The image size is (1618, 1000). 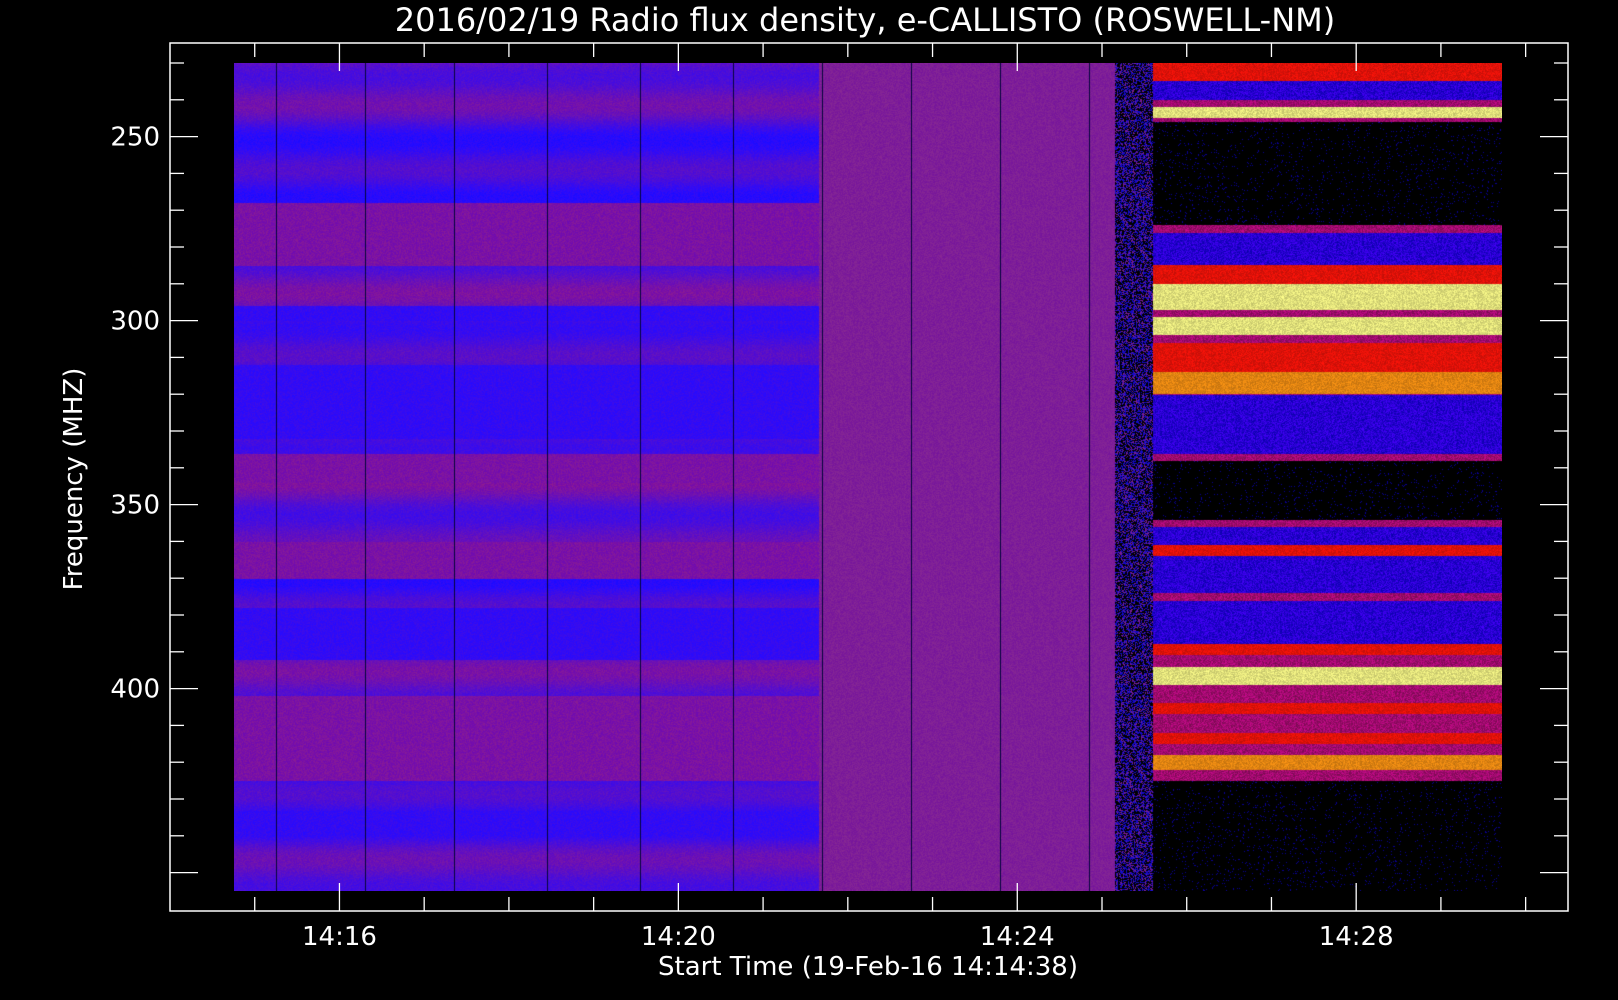 I want to click on y-tick-label: 350, so click(x=135, y=506).